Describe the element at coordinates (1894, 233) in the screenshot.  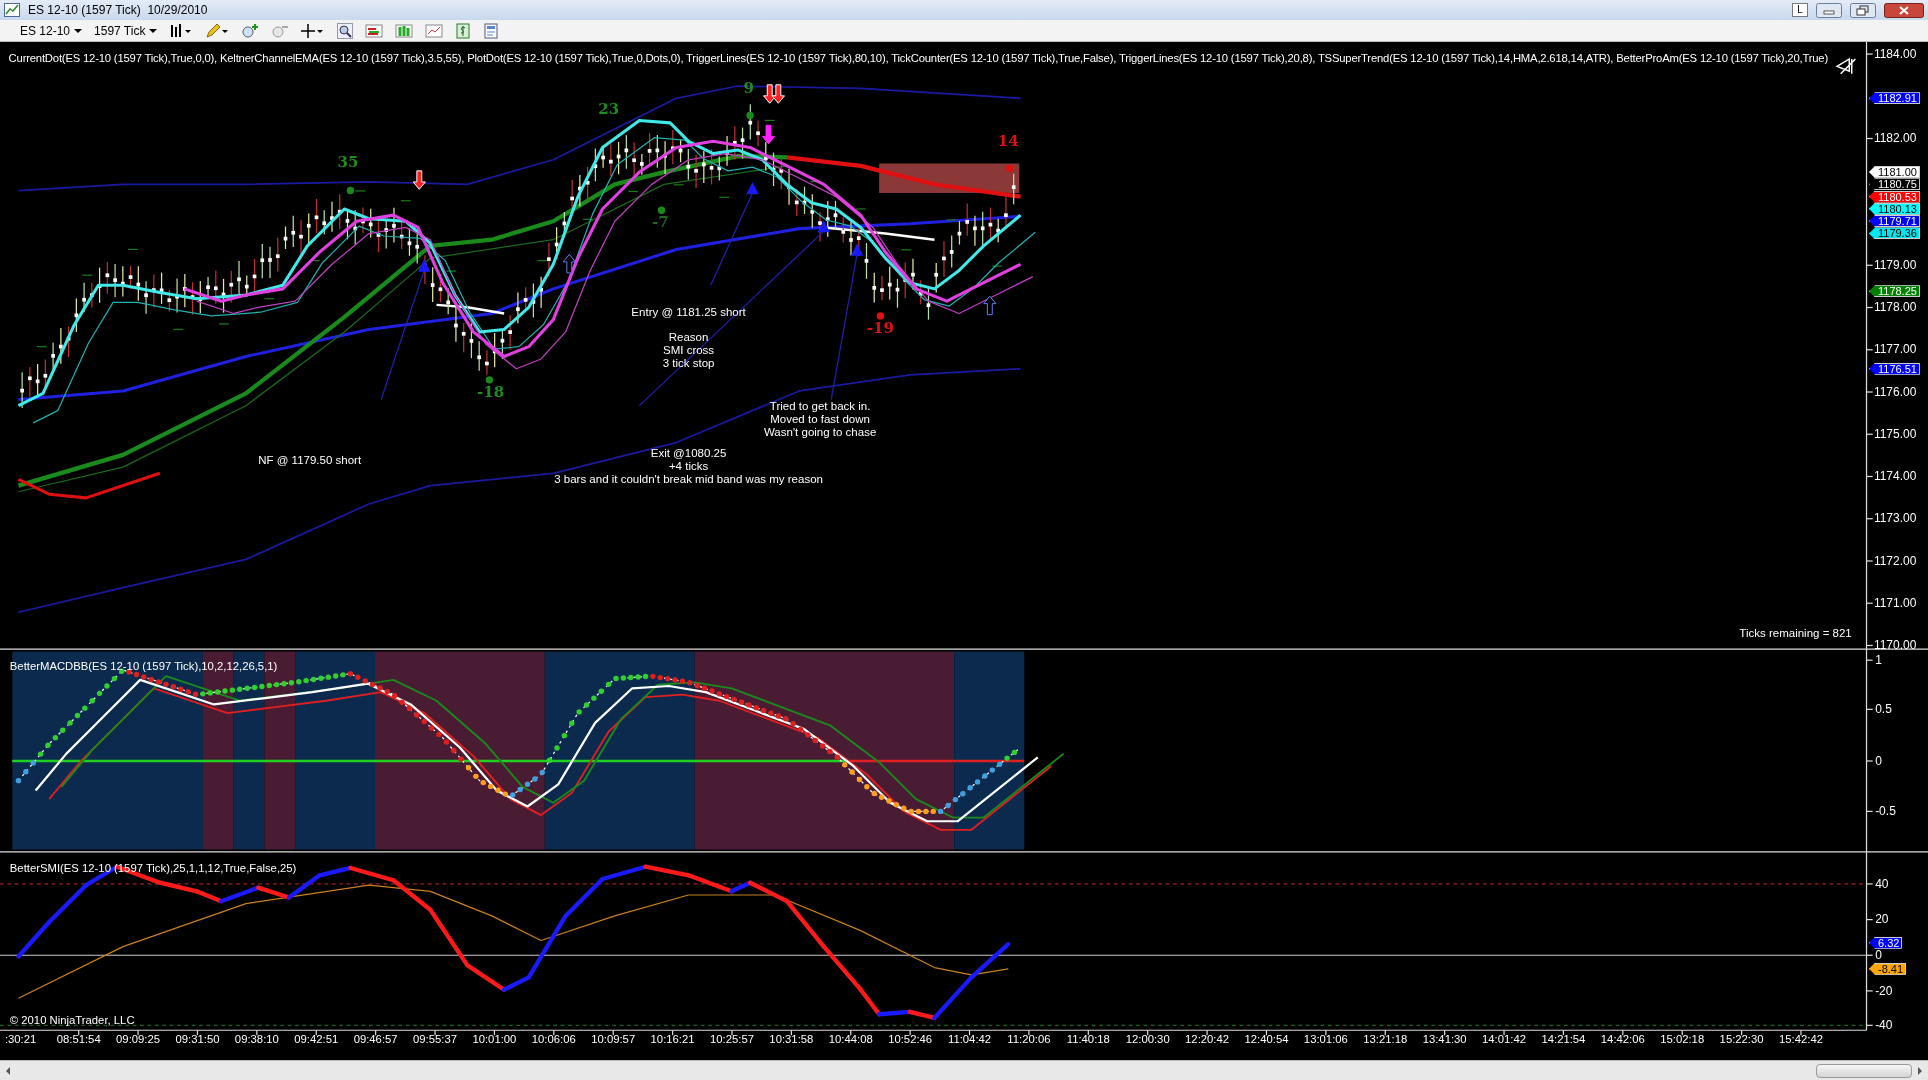
I see `price-marker: 1179.36` at that location.